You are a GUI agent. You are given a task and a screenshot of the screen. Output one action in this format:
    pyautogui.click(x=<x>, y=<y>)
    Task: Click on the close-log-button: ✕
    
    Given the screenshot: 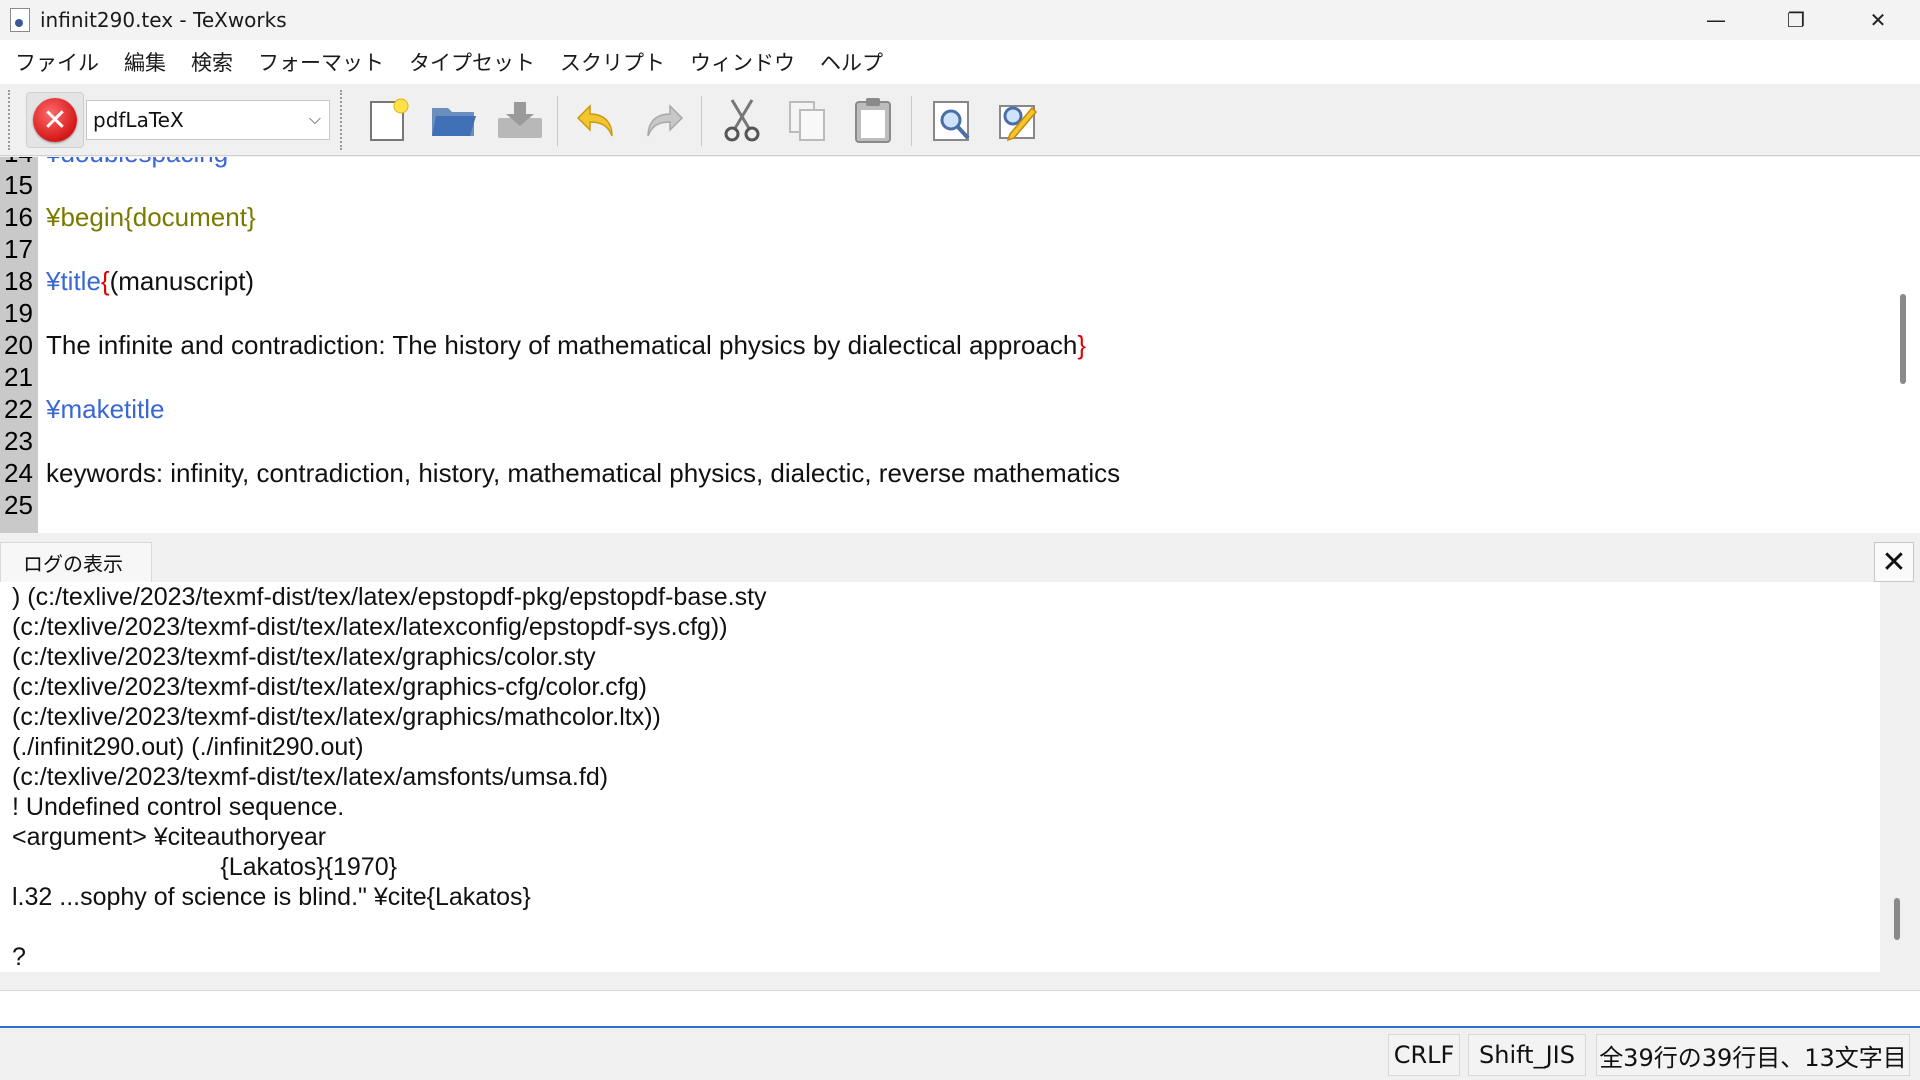 What is the action you would take?
    pyautogui.click(x=1894, y=562)
    